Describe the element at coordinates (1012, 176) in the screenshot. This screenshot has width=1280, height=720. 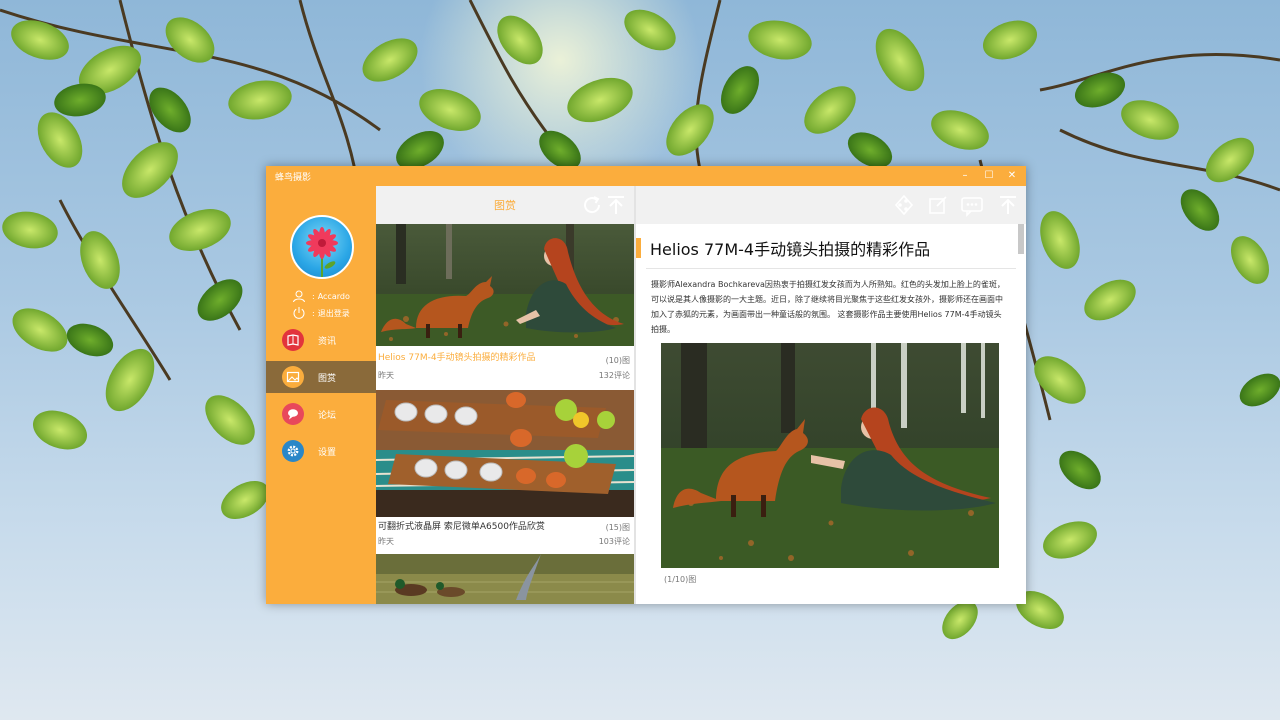
I see `close-button: ✕` at that location.